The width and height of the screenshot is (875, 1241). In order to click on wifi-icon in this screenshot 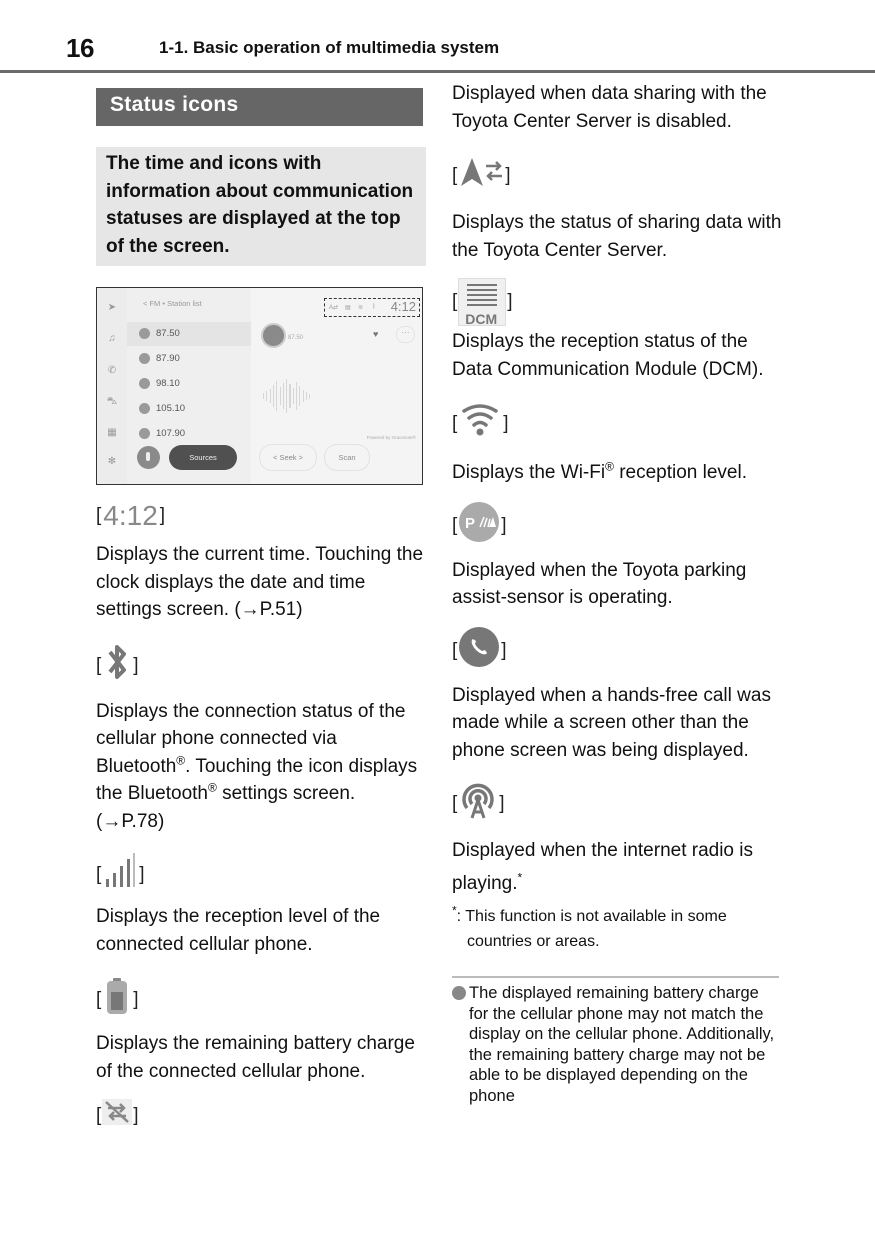, I will do `click(480, 424)`.